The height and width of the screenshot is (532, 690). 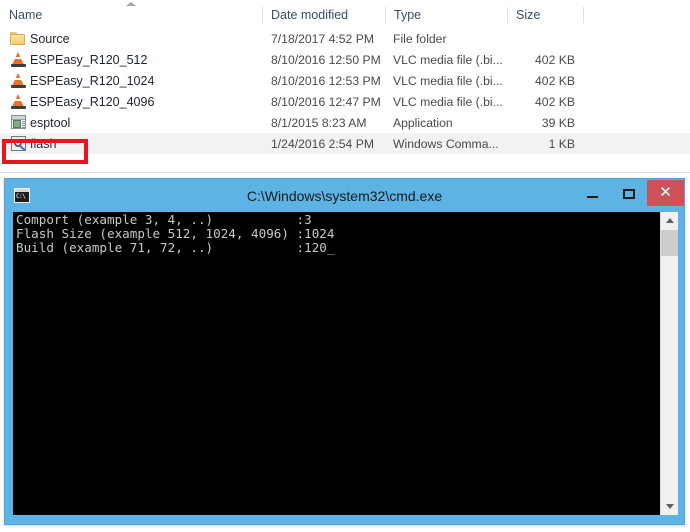 What do you see at coordinates (592, 197) in the screenshot?
I see `minimize-icon` at bounding box center [592, 197].